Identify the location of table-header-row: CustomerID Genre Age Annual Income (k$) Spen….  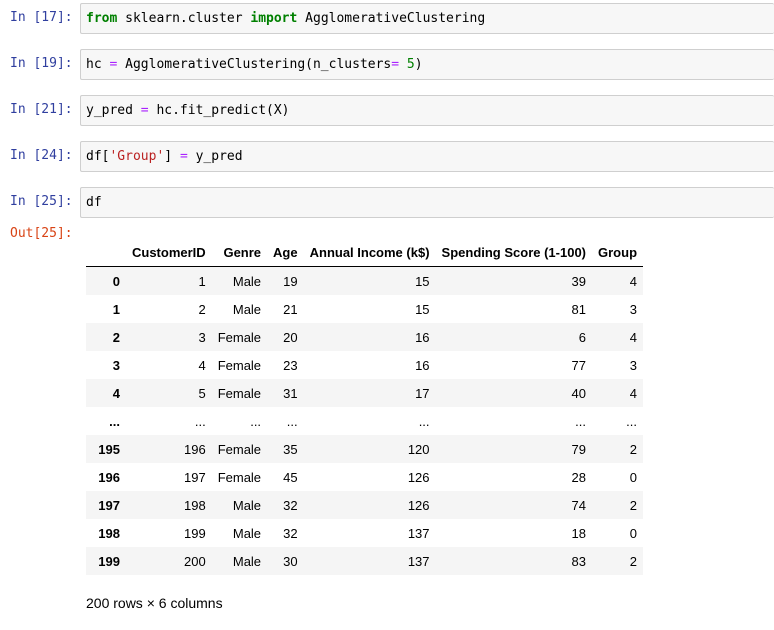
(365, 253).